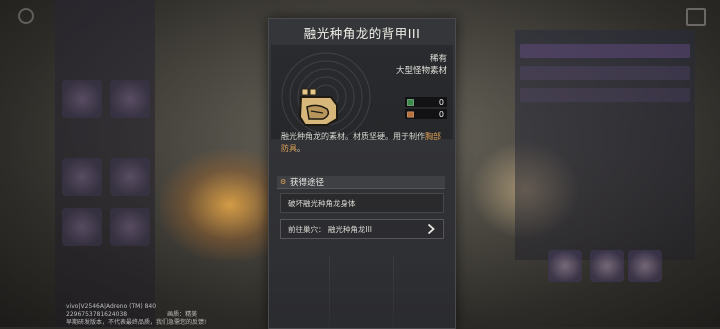 The height and width of the screenshot is (329, 720). Describe the element at coordinates (362, 229) in the screenshot. I see `go-to-nest-button: 前往巢穴： 融光种角龙III` at that location.